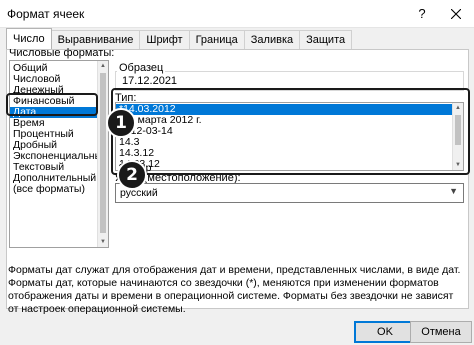 The width and height of the screenshot is (474, 345). I want to click on title-bar: Формат ячеек ?, so click(237, 14).